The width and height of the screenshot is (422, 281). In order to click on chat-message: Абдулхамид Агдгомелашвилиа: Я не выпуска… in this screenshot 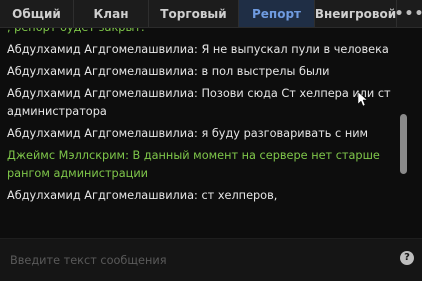, I will do `click(198, 49)`.